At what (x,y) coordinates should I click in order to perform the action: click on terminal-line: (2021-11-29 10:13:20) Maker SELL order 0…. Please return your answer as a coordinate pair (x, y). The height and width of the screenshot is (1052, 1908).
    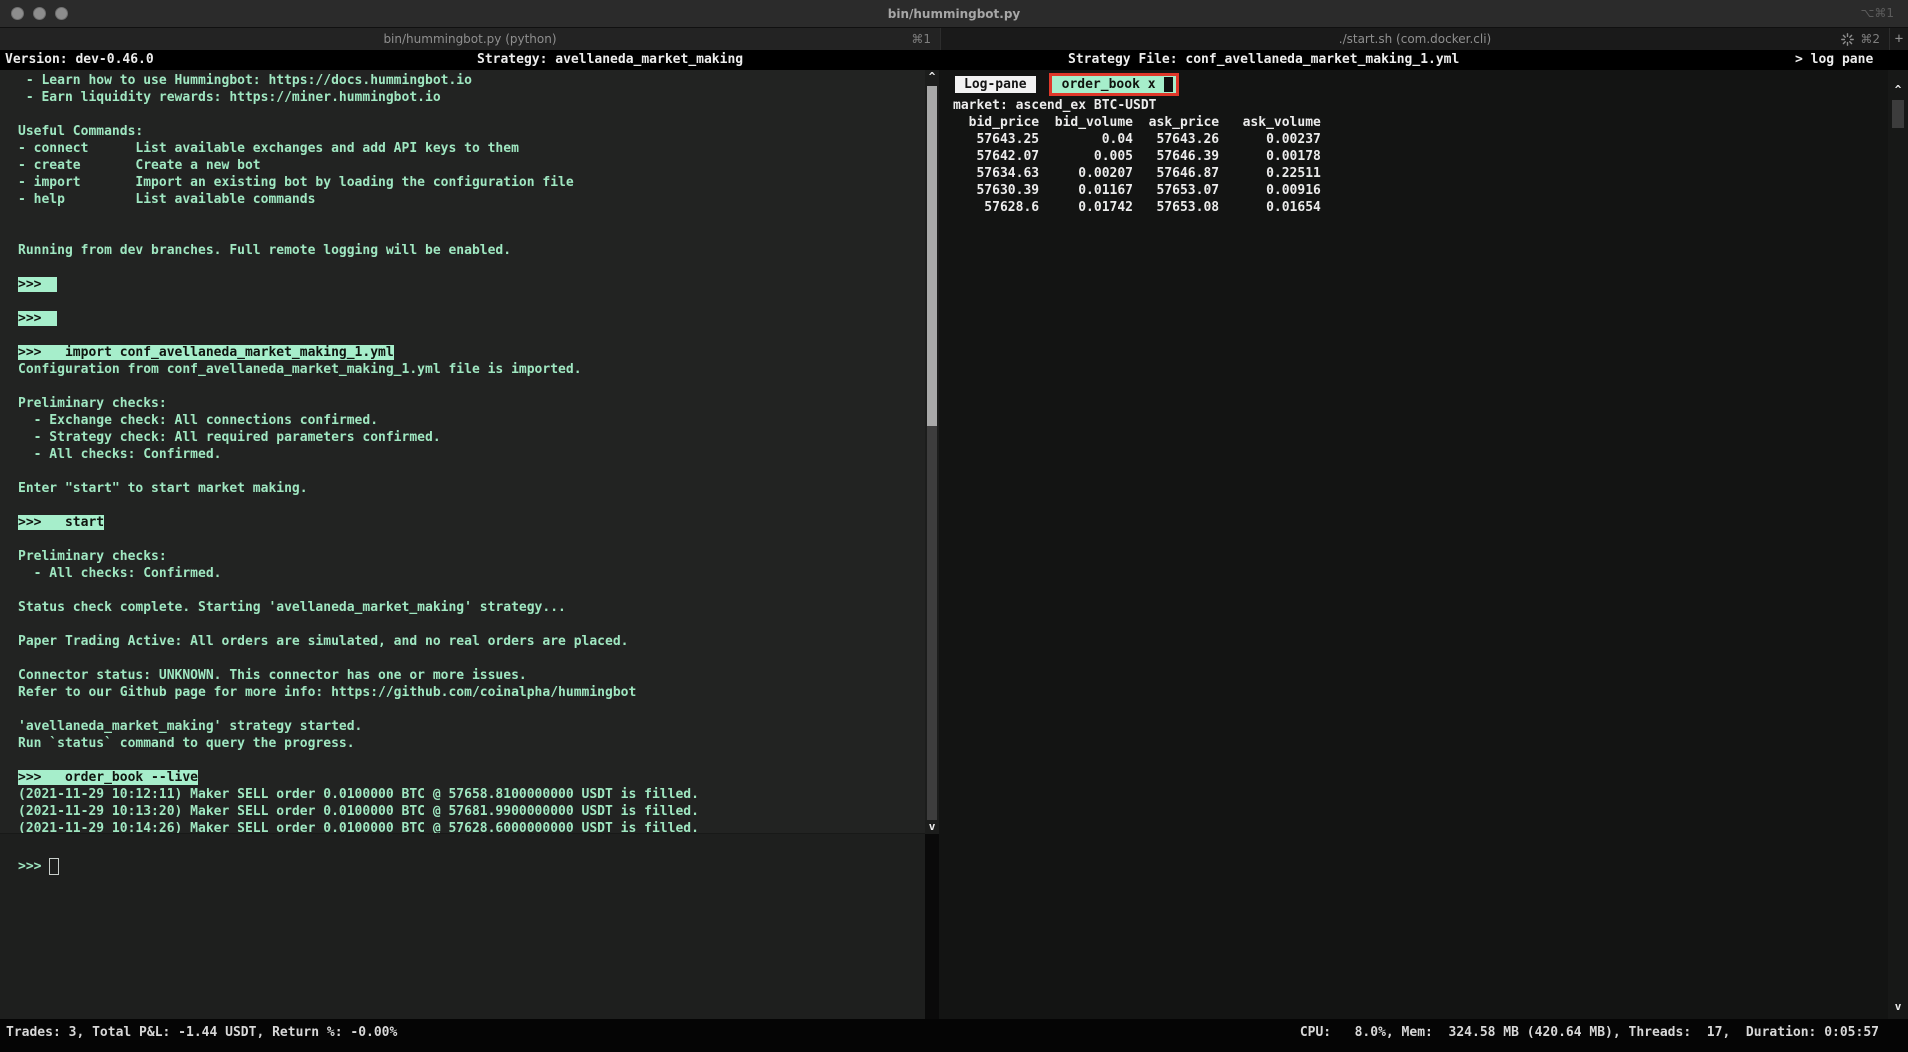
    Looking at the image, I should click on (358, 811).